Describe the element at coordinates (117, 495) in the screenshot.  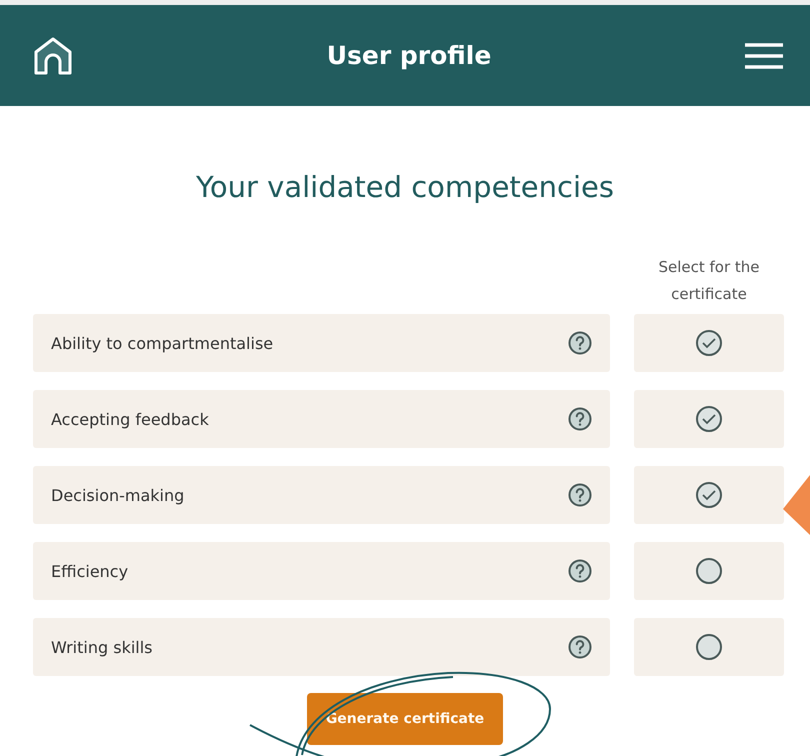
I see `competency-name: Decision-making` at that location.